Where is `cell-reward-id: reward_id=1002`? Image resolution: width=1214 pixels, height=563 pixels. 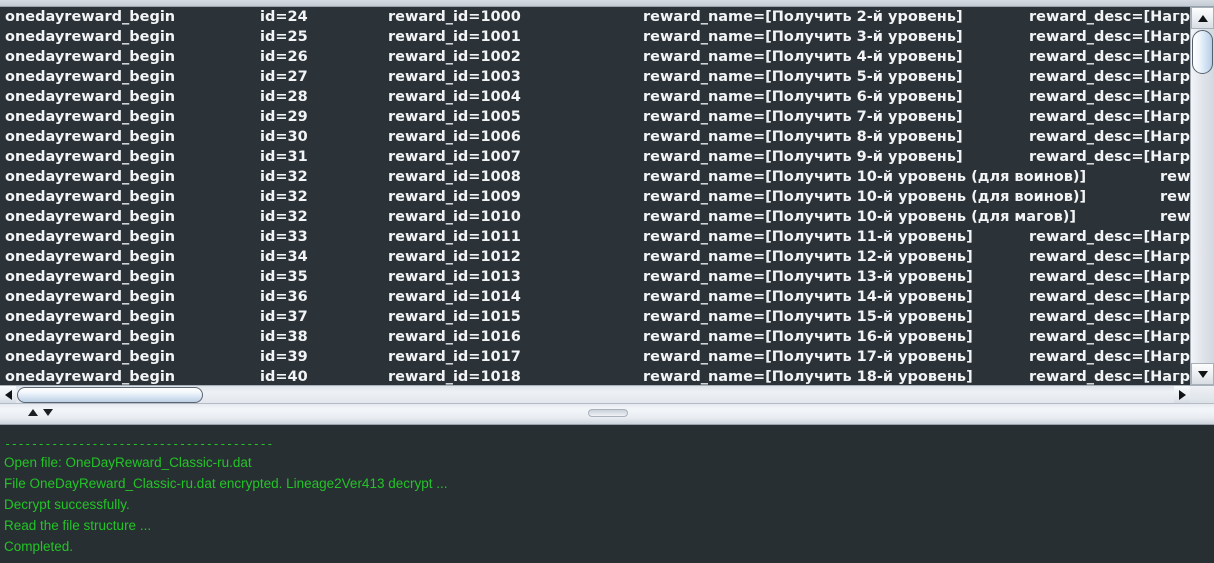
cell-reward-id: reward_id=1002 is located at coordinates (454, 57).